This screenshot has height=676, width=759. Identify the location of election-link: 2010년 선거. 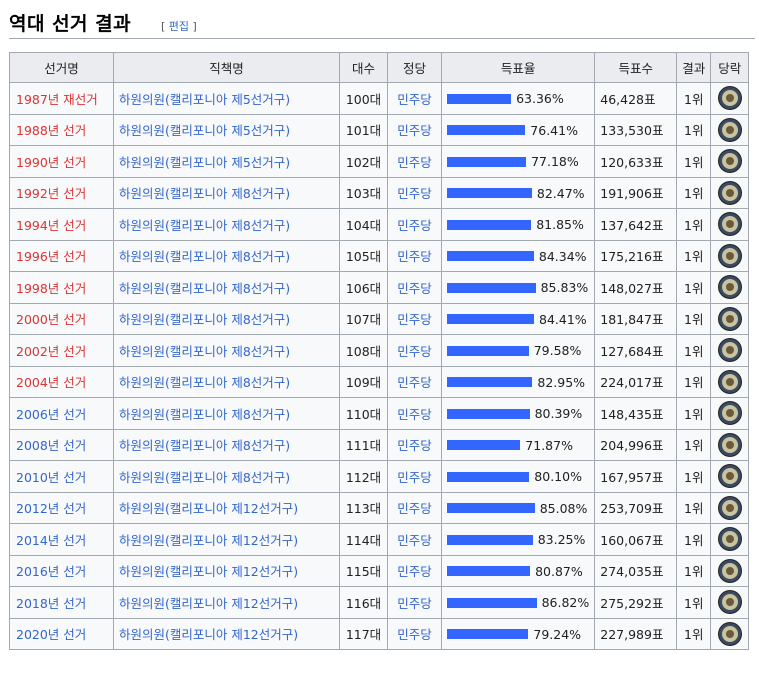
(51, 477).